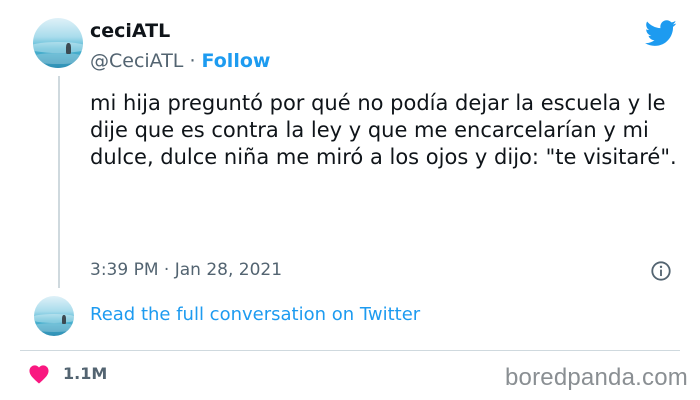  Describe the element at coordinates (130, 31) in the screenshot. I see `author-display-name: ceciATL` at that location.